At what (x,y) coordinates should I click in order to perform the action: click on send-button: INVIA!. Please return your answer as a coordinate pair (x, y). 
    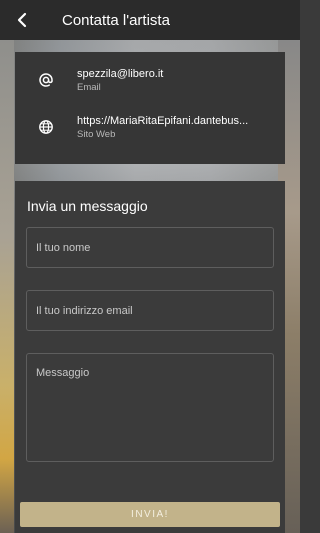
    Looking at the image, I should click on (150, 514).